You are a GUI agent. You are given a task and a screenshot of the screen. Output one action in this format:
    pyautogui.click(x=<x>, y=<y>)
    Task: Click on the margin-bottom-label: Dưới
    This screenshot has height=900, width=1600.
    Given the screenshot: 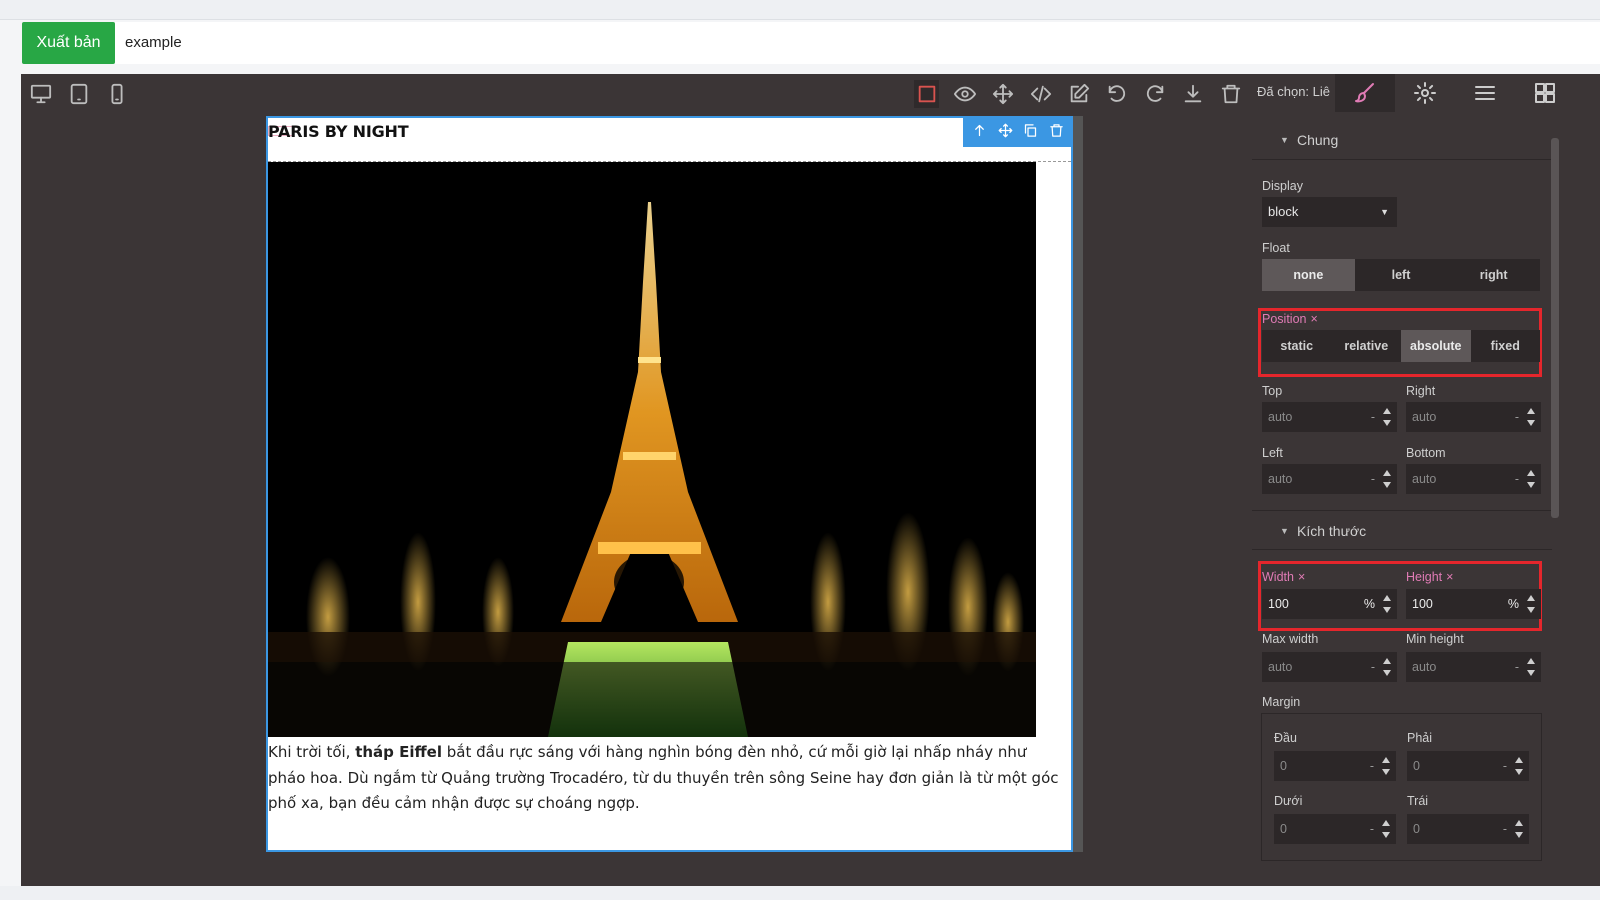 What is the action you would take?
    pyautogui.click(x=1288, y=801)
    